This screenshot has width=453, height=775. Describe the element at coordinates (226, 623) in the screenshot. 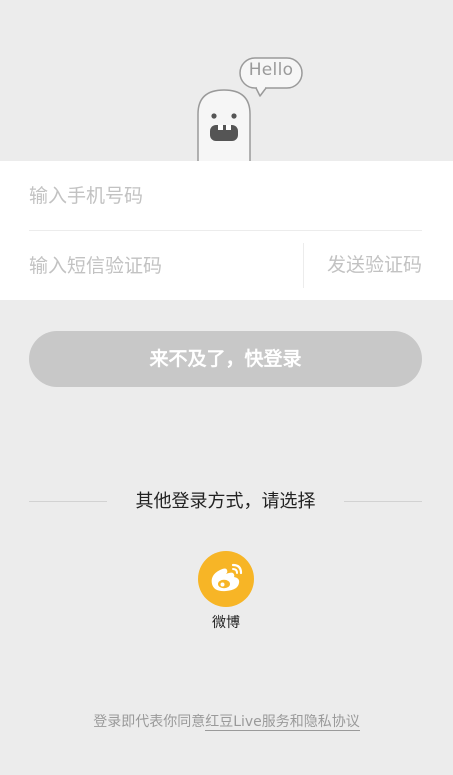

I see `weibo-label: 微博` at that location.